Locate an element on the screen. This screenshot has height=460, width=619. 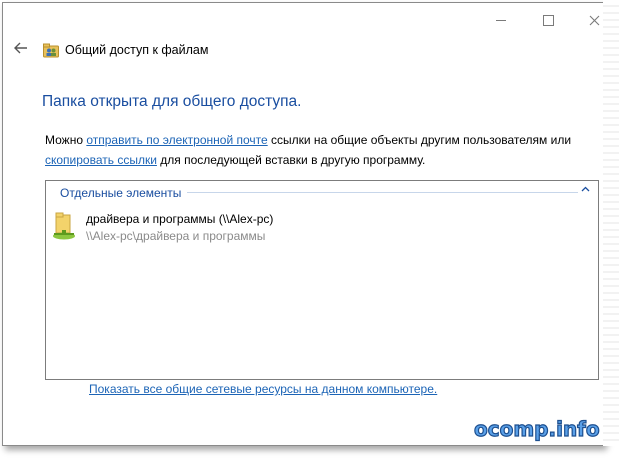
copy-link: скопировать ссылки is located at coordinates (101, 160).